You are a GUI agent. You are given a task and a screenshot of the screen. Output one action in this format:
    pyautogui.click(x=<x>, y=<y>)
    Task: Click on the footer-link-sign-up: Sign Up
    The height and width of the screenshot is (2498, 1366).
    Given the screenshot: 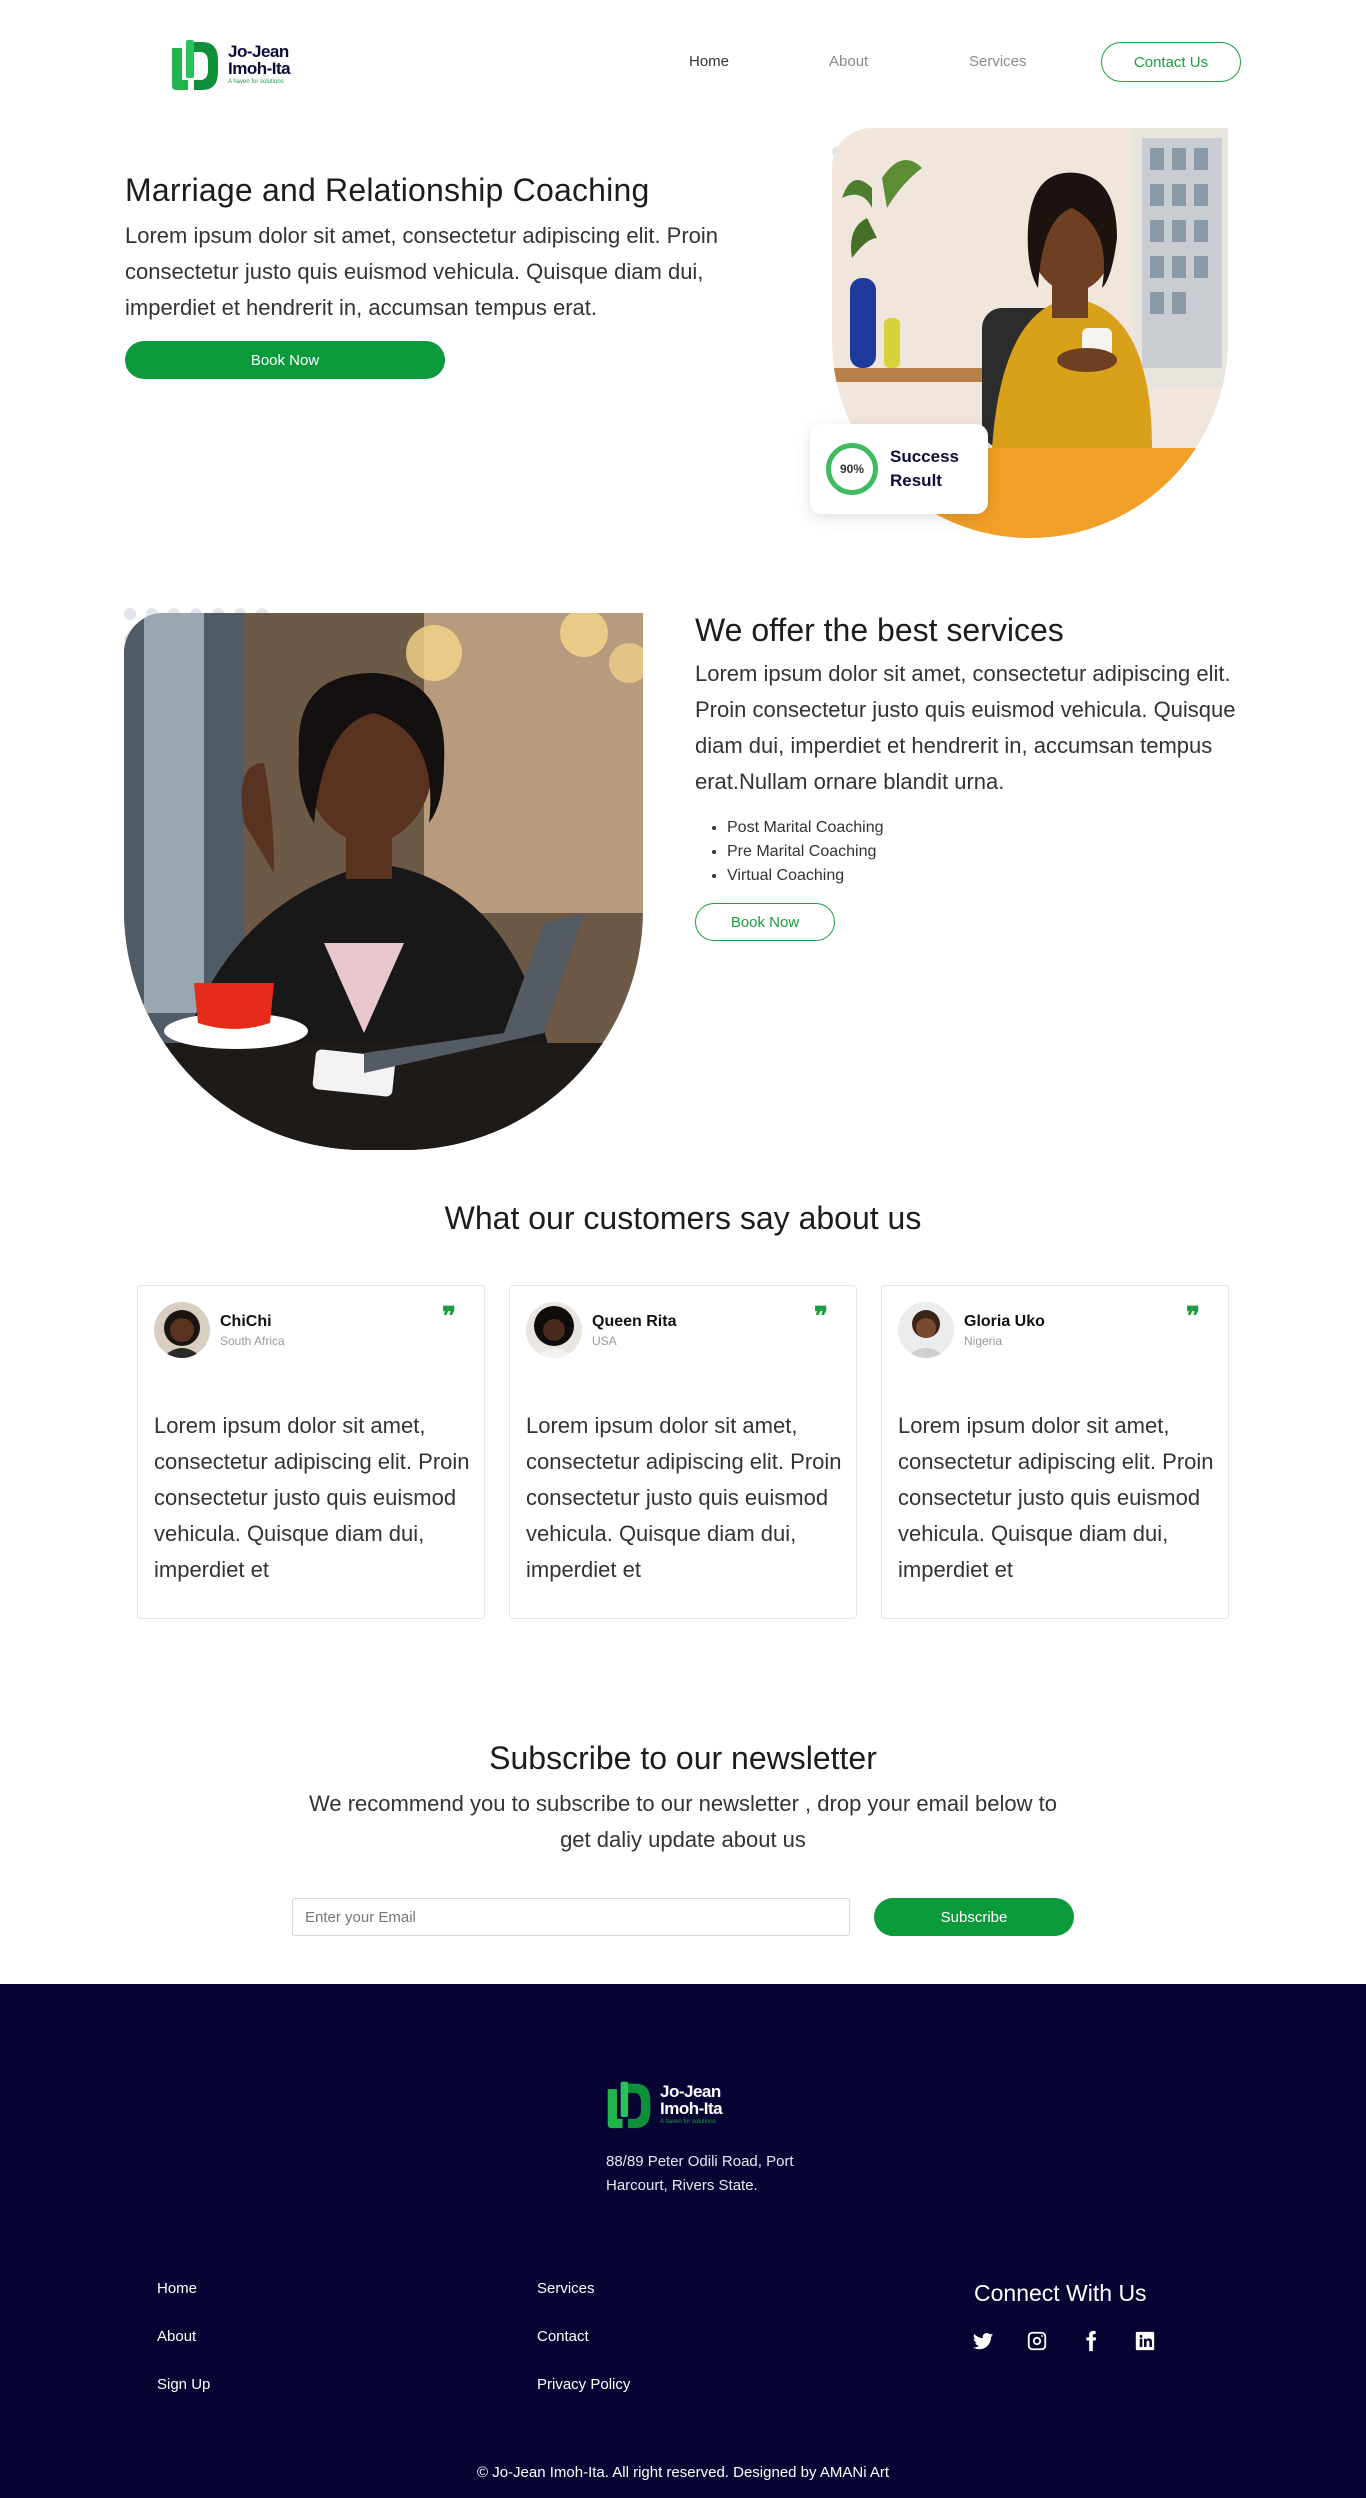 What is the action you would take?
    pyautogui.click(x=183, y=2384)
    